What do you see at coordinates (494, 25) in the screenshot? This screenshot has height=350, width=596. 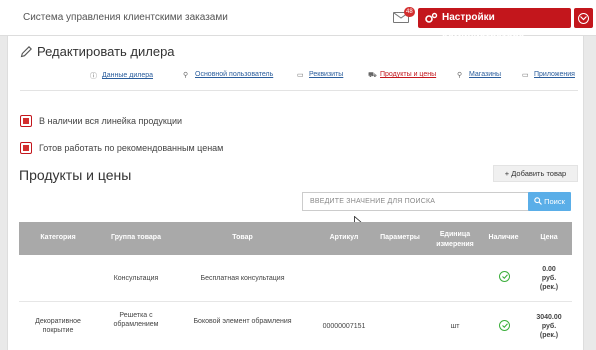 I see `admin-settings-button: Настройки администратора` at bounding box center [494, 25].